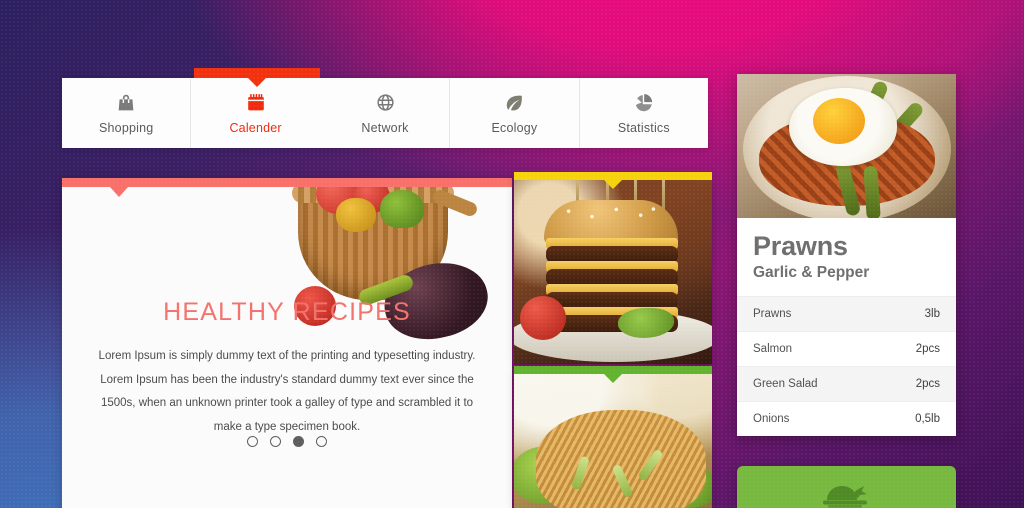 The image size is (1024, 508). I want to click on hero-accent-bar, so click(287, 187).